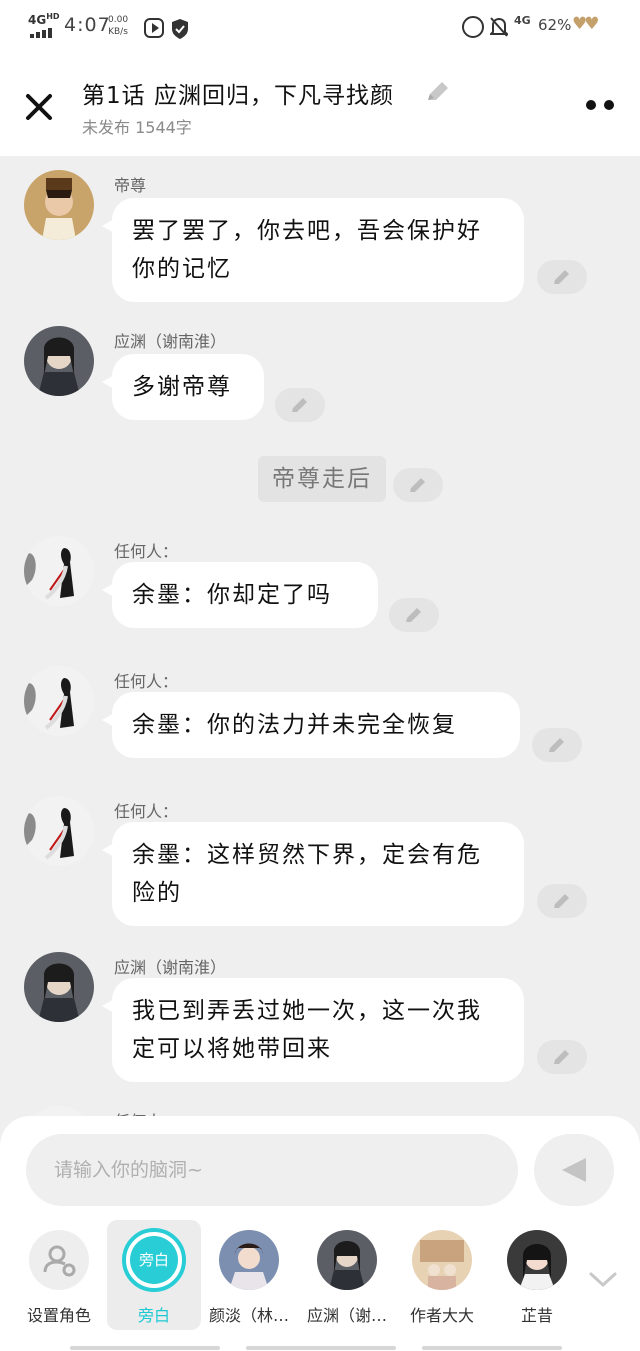  I want to click on battery-hearts-icon: ♥♥, so click(586, 24).